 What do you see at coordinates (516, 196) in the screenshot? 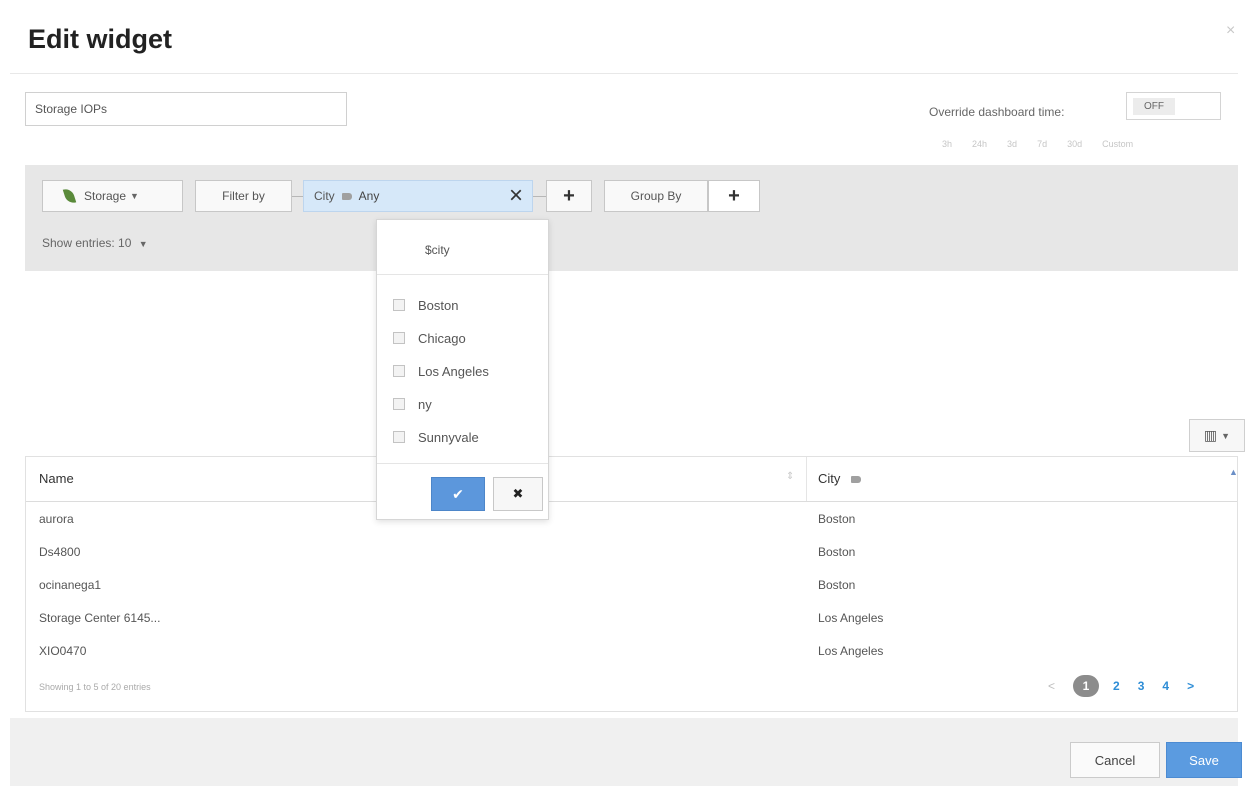
I see `clear-filter-icon: ×` at bounding box center [516, 196].